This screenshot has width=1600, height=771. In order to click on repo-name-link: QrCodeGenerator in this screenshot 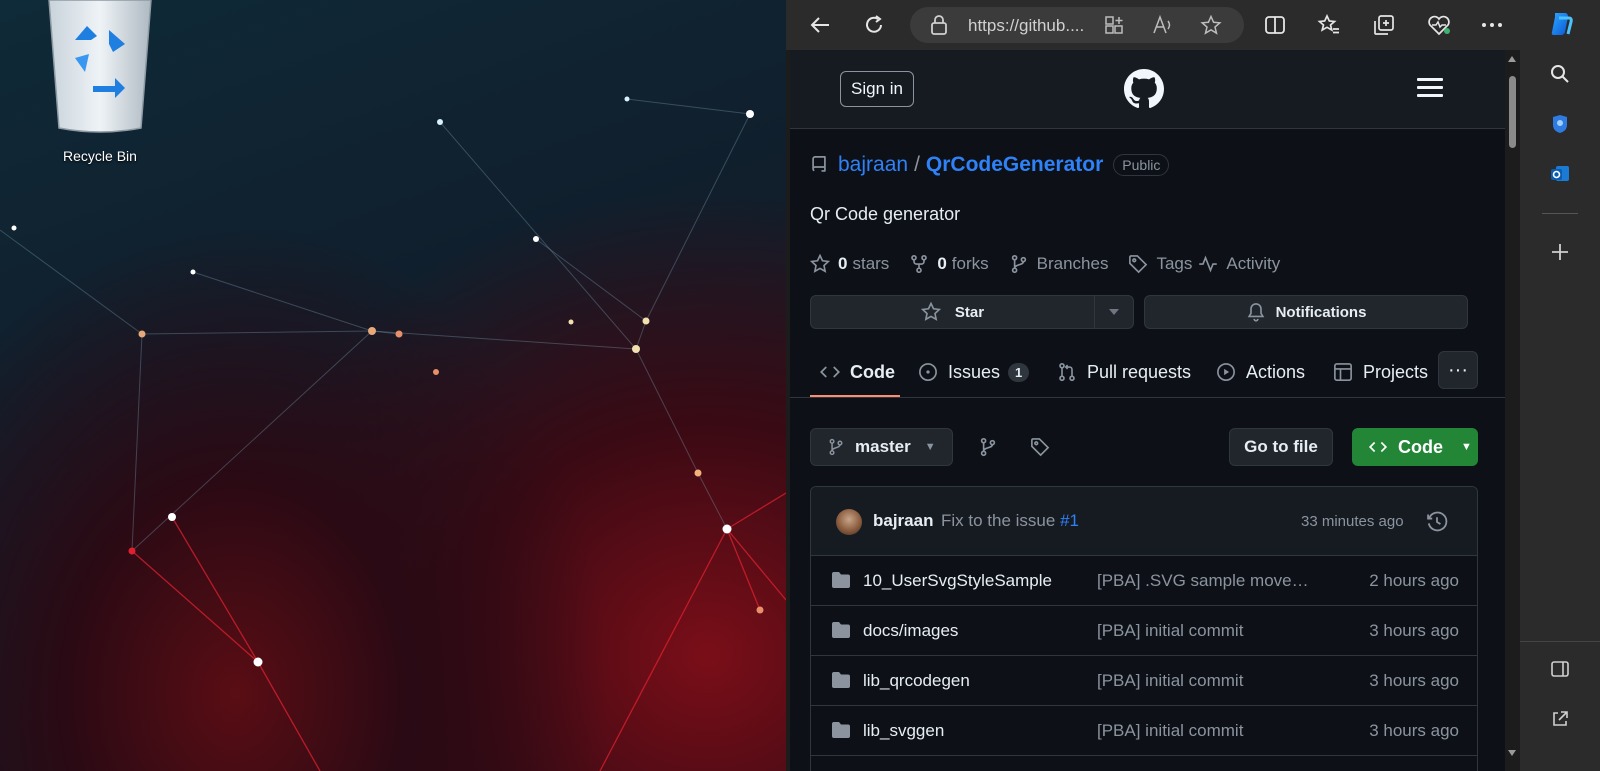, I will do `click(1014, 165)`.